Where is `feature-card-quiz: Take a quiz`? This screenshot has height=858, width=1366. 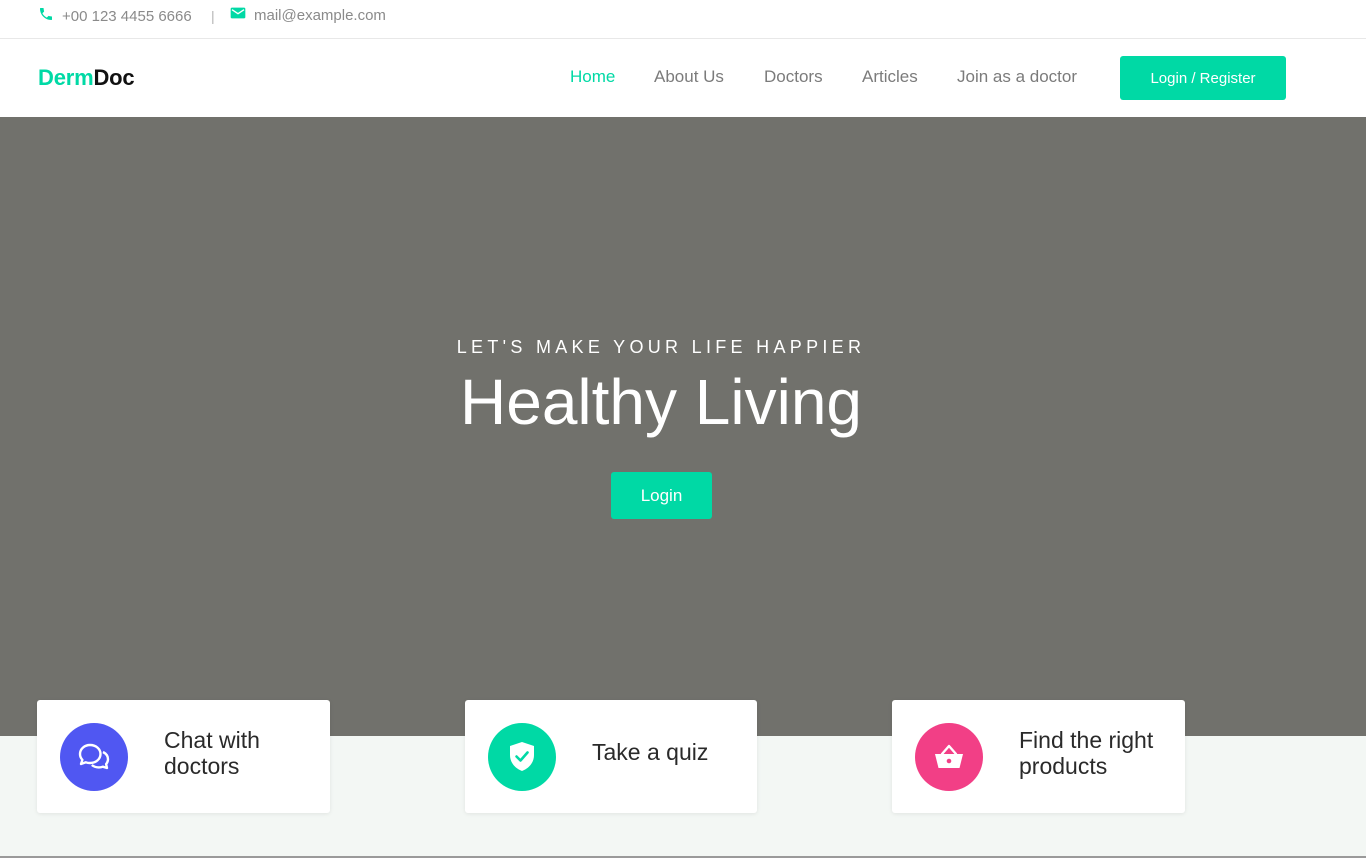
feature-card-quiz: Take a quiz is located at coordinates (611, 756).